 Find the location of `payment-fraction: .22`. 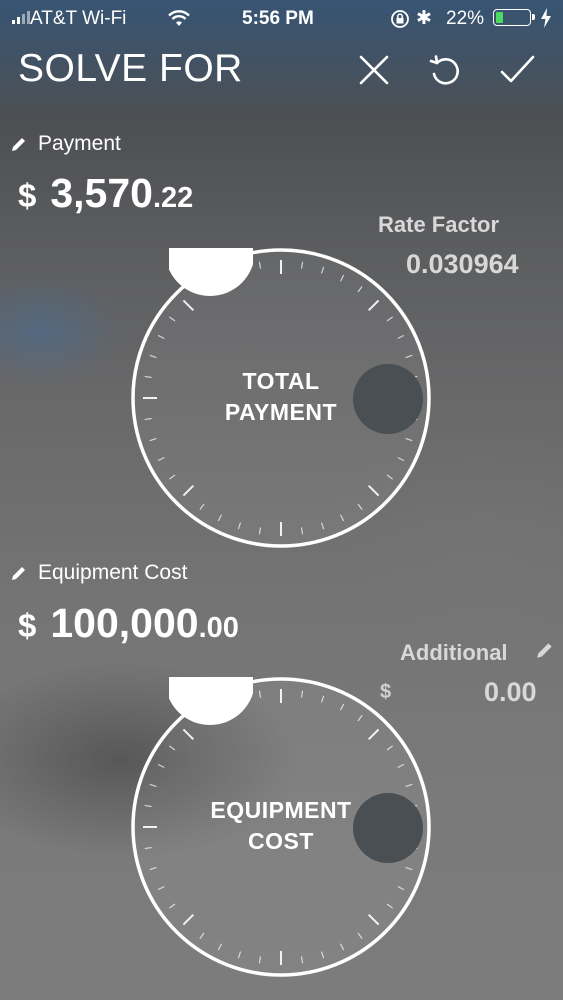

payment-fraction: .22 is located at coordinates (173, 198).